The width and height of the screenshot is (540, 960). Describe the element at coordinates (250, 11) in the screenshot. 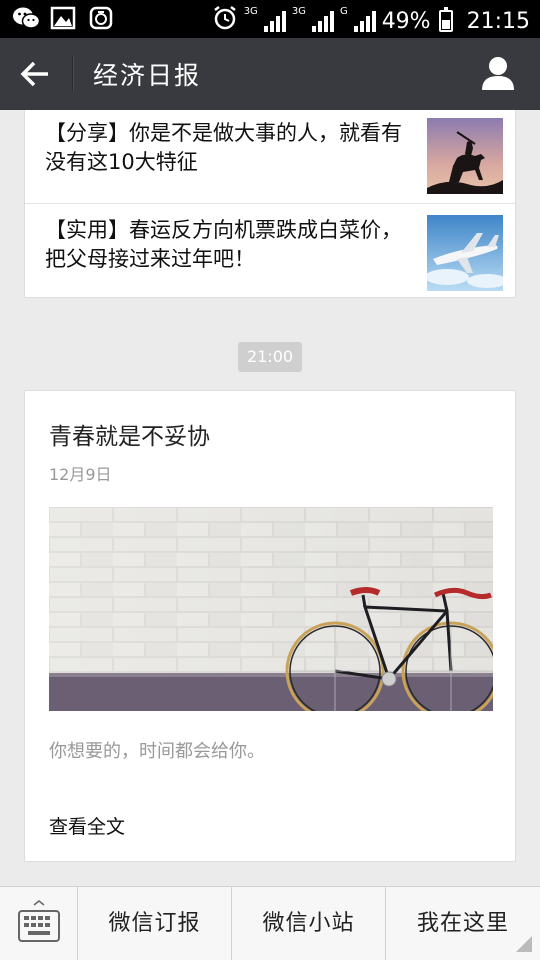

I see `network-type-1: 3G` at that location.